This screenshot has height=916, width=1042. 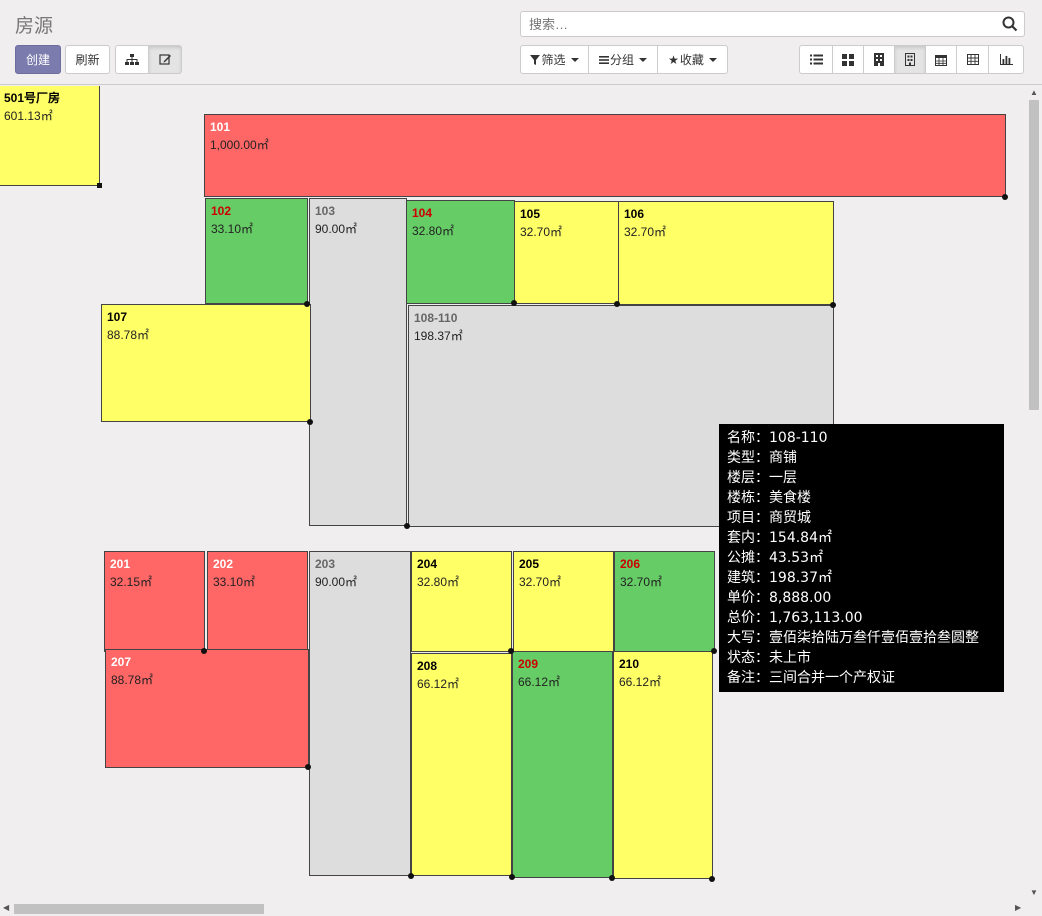 I want to click on building-view-button, so click(x=879, y=59).